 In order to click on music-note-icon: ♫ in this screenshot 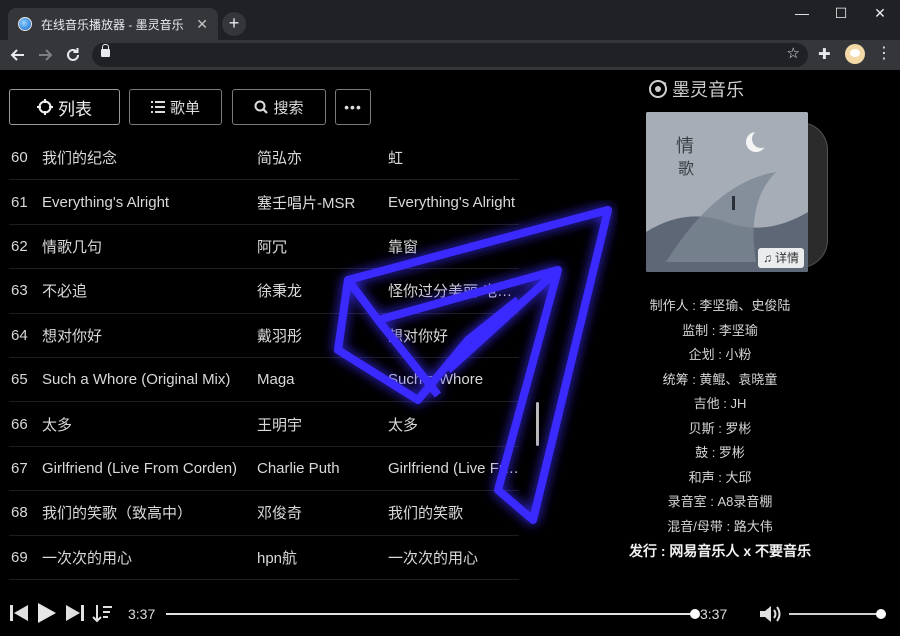, I will do `click(767, 258)`.